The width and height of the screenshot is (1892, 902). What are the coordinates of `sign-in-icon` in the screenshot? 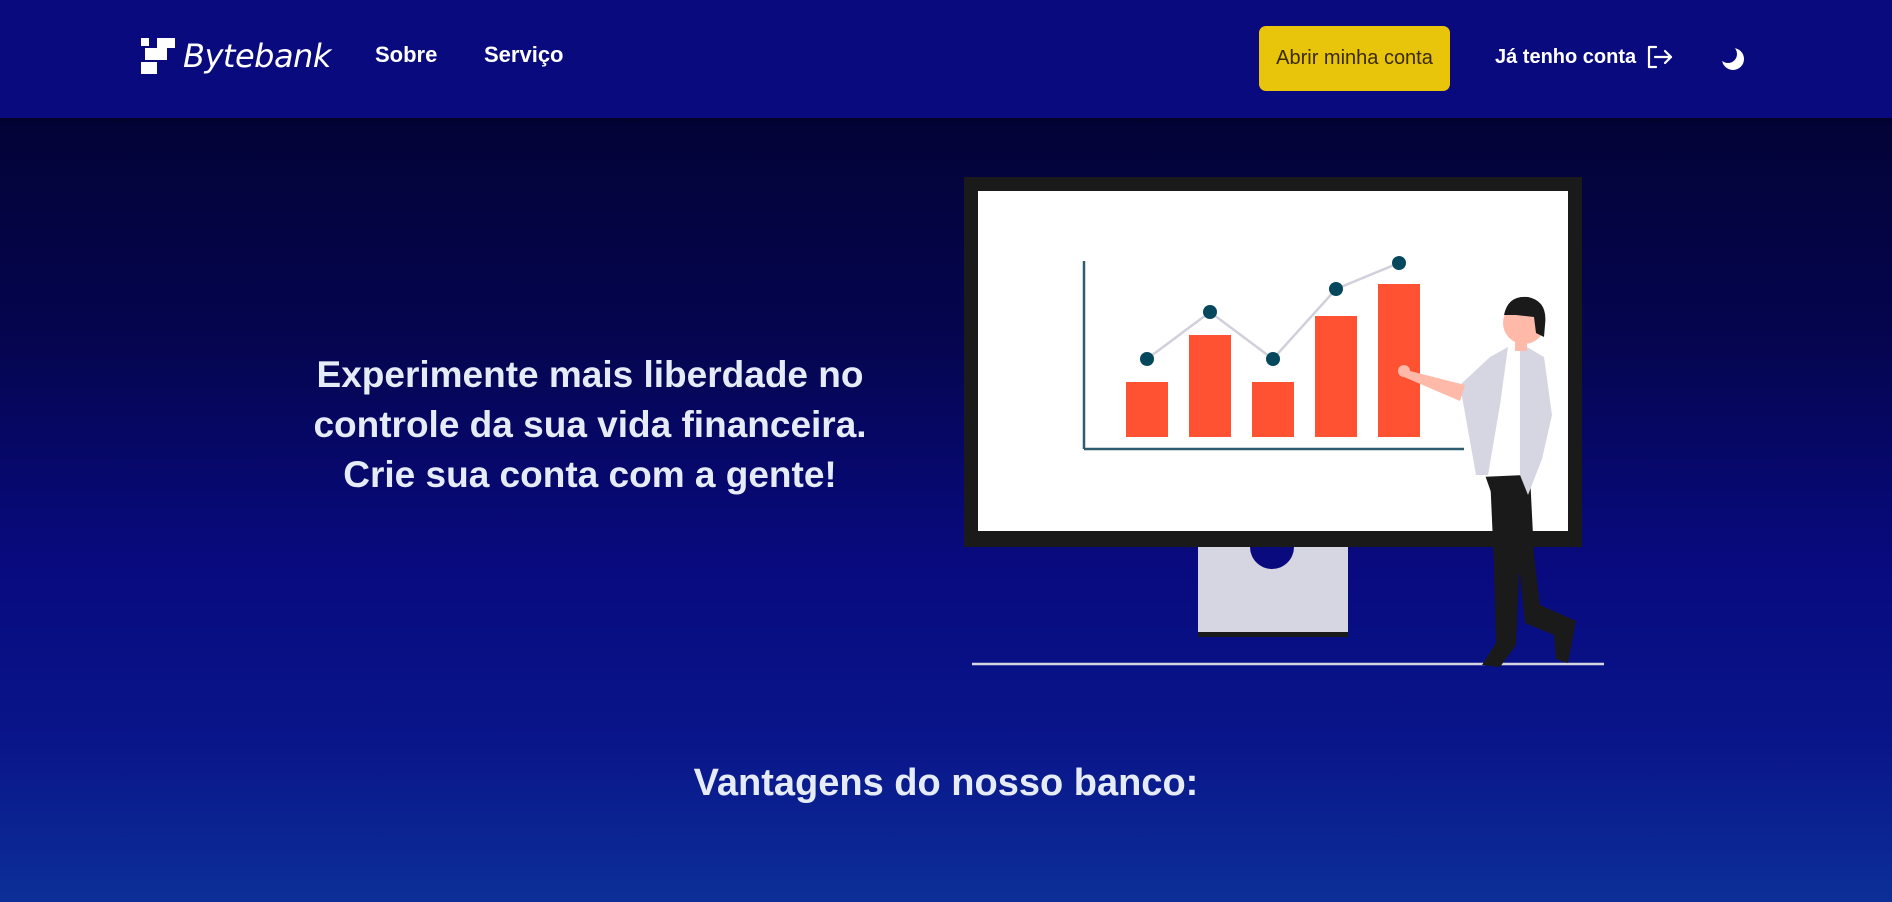 It's located at (1660, 57).